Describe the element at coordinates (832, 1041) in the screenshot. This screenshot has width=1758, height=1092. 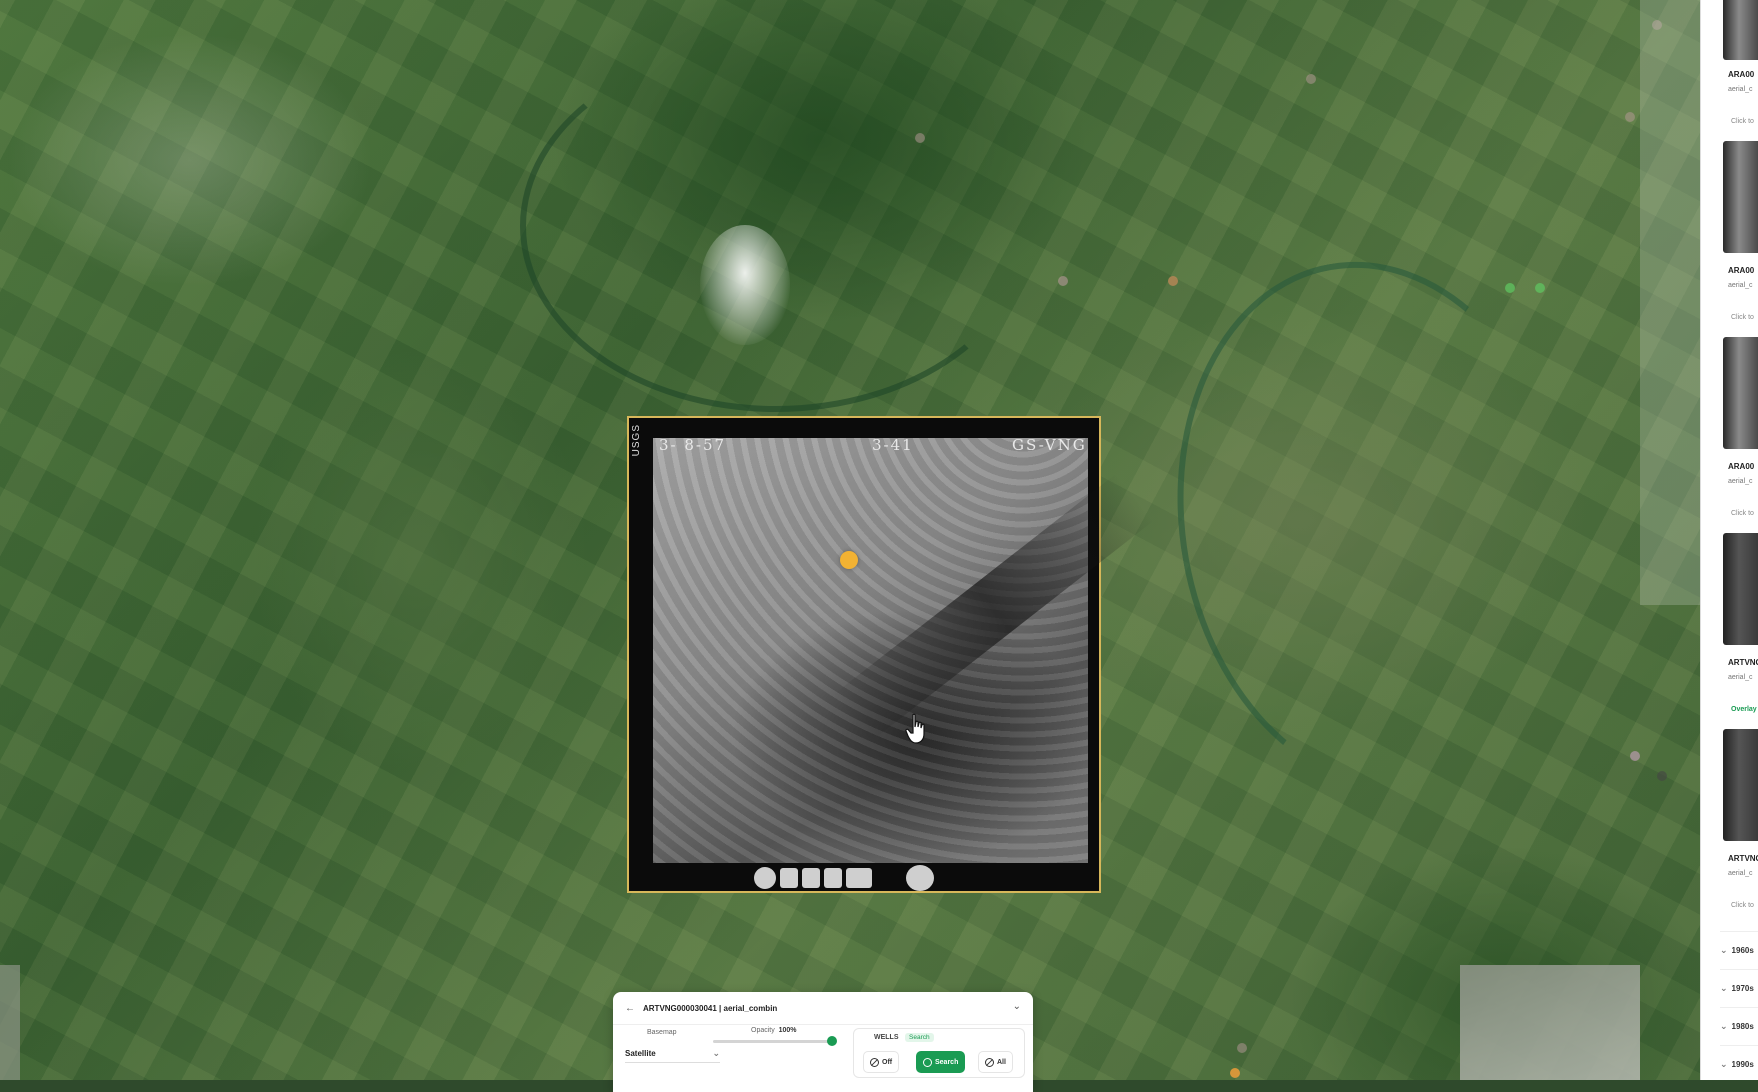
I see `opacity-slider-handle` at that location.